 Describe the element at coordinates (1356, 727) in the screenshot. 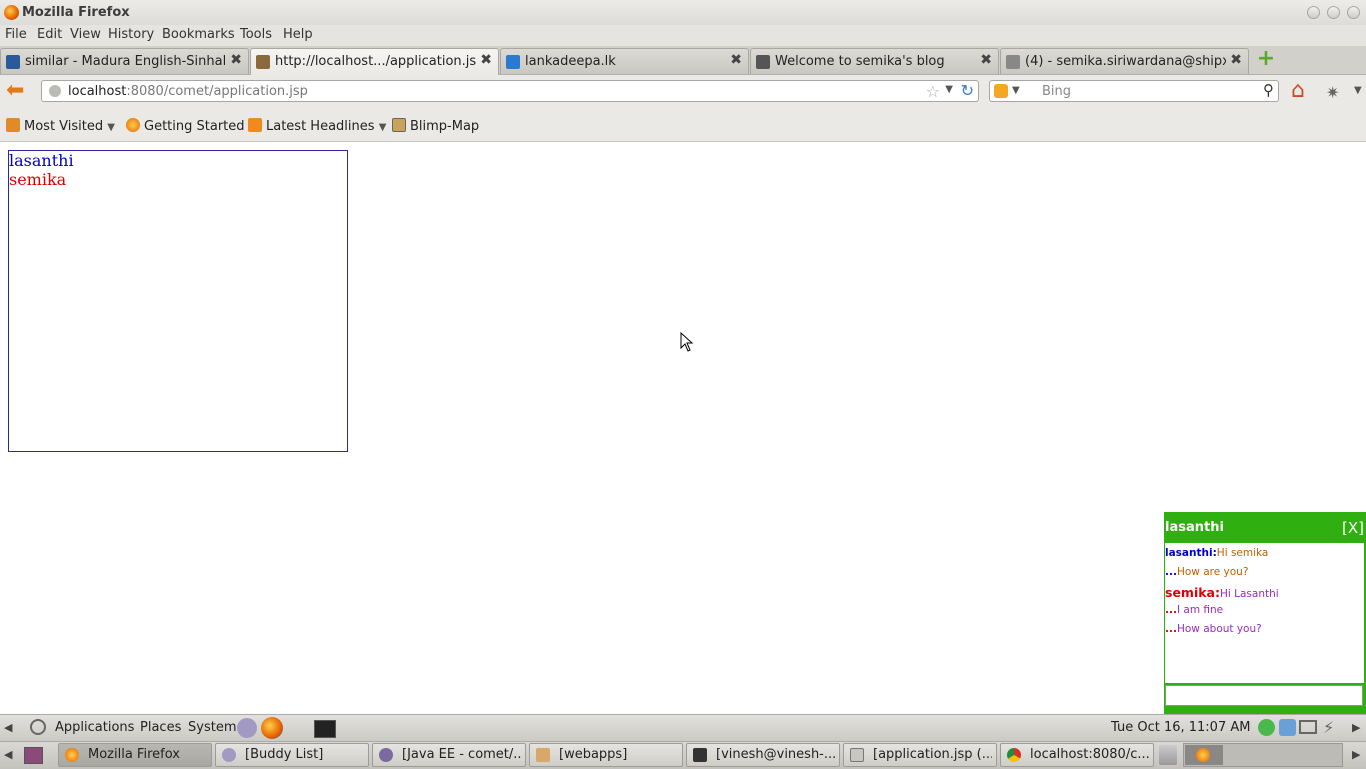

I see `panel-right-arrow-icon: ▶` at that location.